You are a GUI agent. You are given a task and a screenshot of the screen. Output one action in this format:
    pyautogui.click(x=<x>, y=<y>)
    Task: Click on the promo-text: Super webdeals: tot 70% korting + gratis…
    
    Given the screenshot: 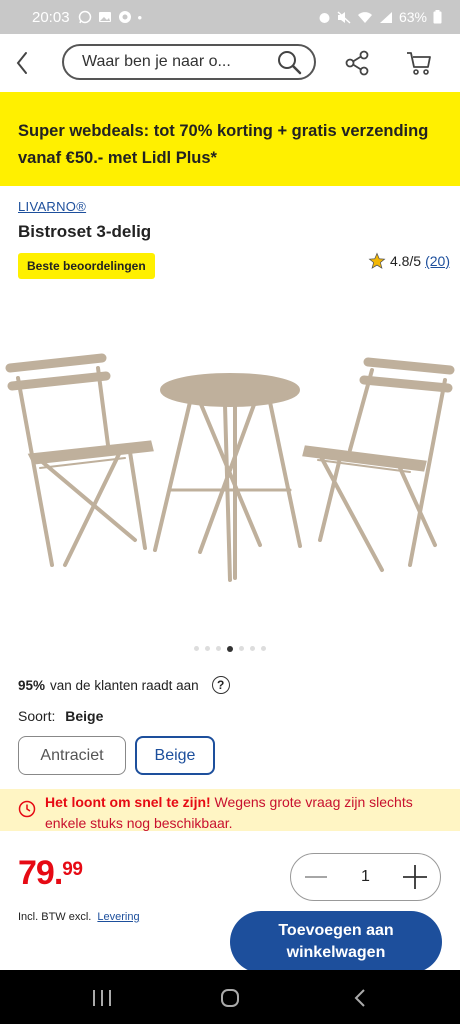 What is the action you would take?
    pyautogui.click(x=223, y=144)
    